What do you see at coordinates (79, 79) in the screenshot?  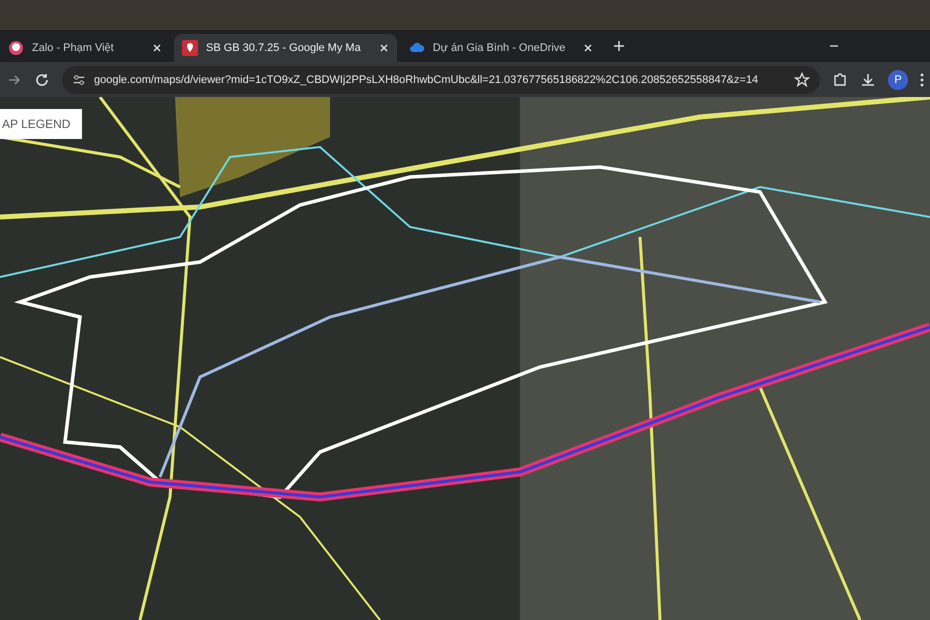 I see `site-settings-icon` at bounding box center [79, 79].